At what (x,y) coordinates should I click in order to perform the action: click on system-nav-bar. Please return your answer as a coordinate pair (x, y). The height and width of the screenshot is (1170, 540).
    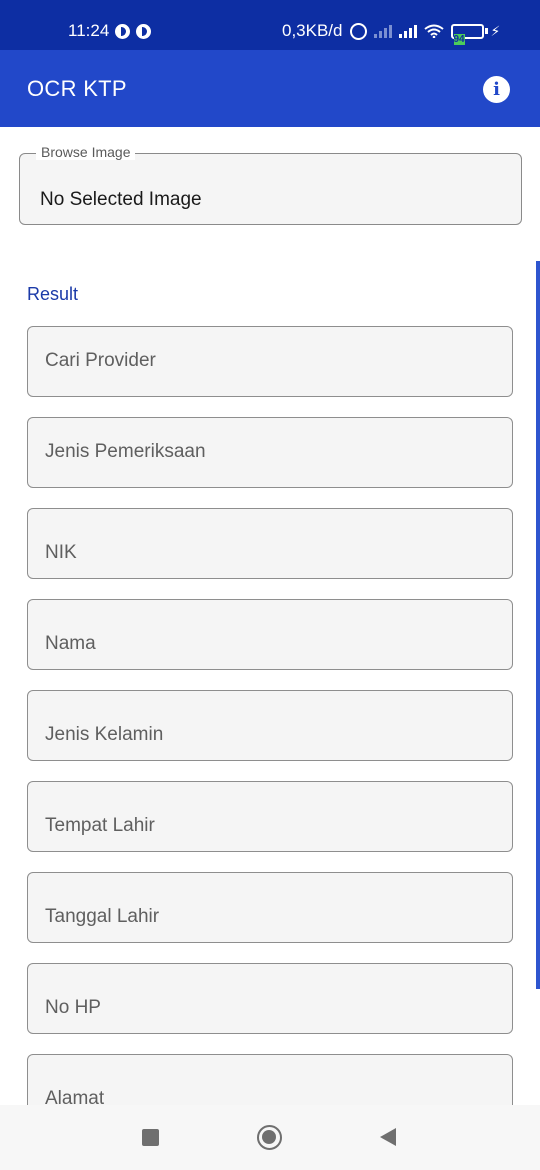
    Looking at the image, I should click on (270, 1137).